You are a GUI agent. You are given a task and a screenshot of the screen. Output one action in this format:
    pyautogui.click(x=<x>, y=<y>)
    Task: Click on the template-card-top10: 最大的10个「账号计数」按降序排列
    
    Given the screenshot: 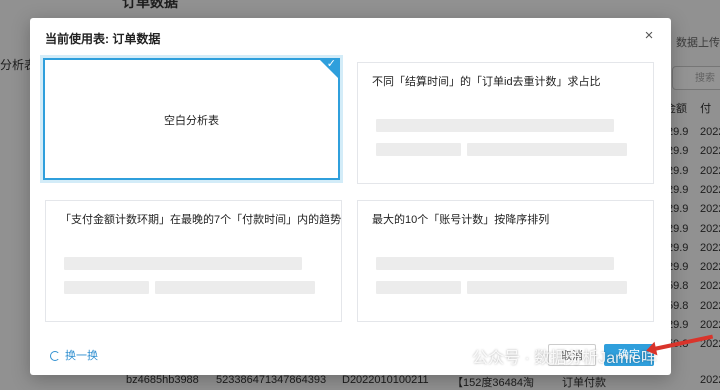 What is the action you would take?
    pyautogui.click(x=505, y=261)
    